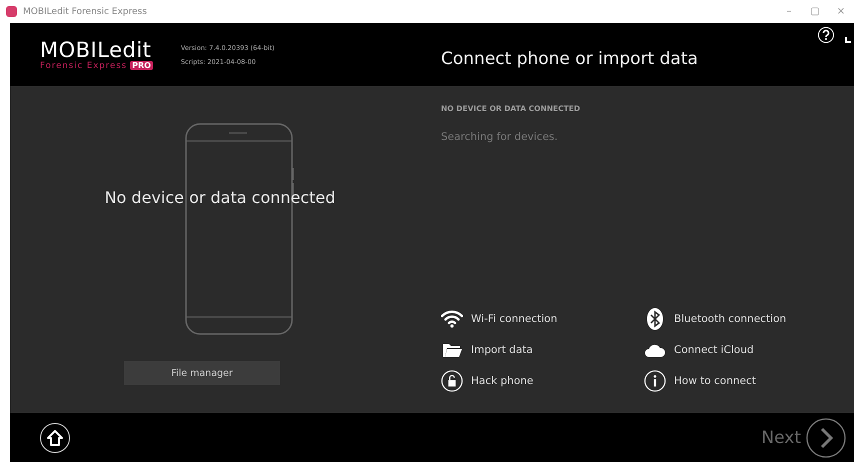 This screenshot has height=462, width=854. Describe the element at coordinates (220, 197) in the screenshot. I see `no-device-message: No device or data connected` at that location.